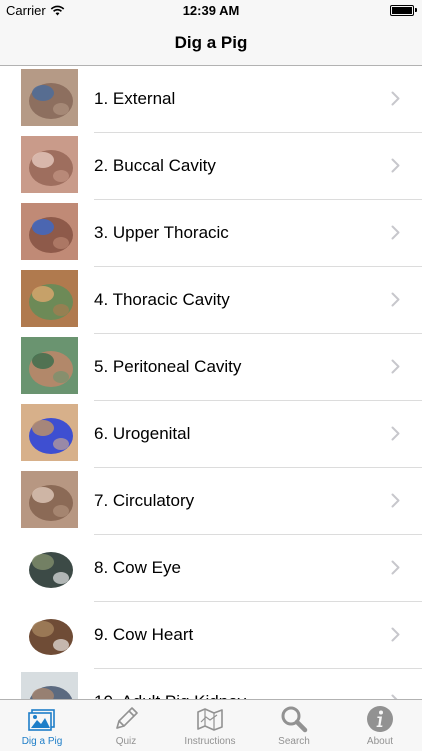  I want to click on list-item: 1. External, so click(211, 99).